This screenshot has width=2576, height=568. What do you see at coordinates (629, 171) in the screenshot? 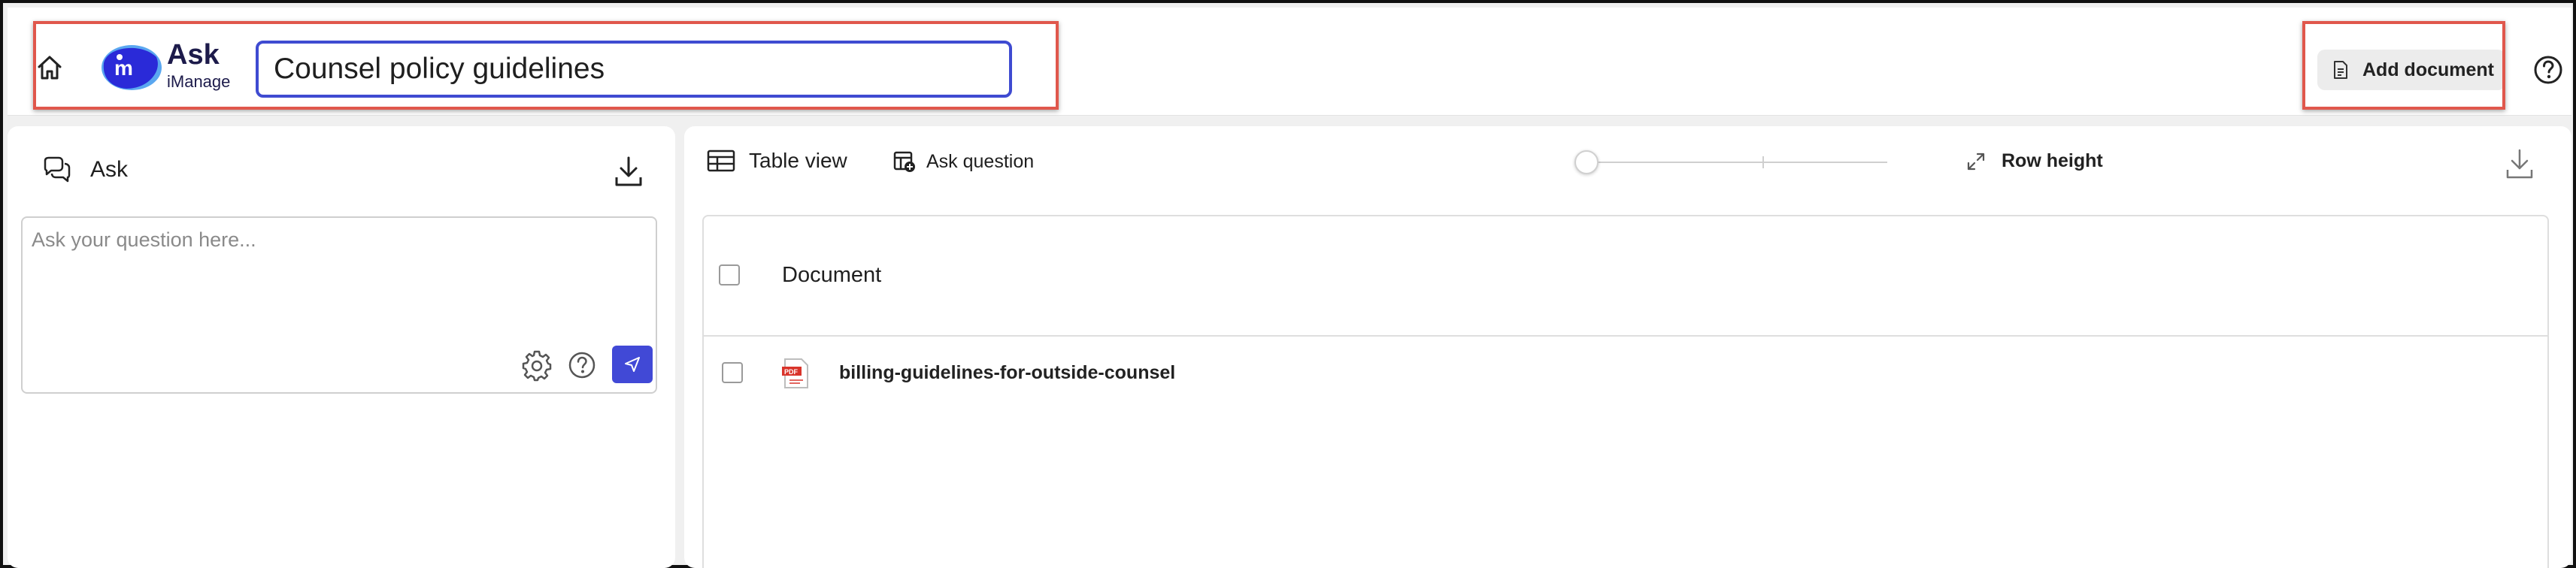
I see `download-icon` at bounding box center [629, 171].